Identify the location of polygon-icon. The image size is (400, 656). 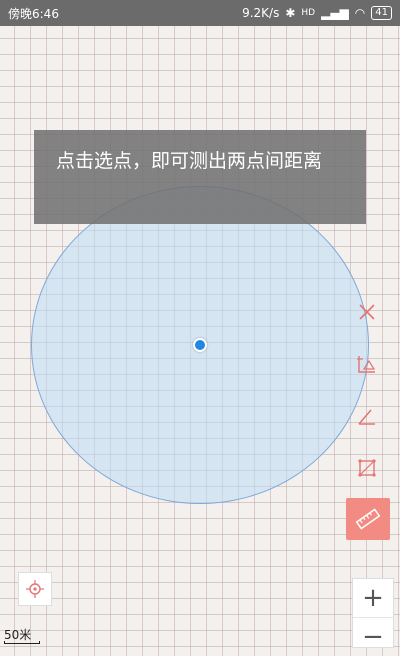
(367, 468).